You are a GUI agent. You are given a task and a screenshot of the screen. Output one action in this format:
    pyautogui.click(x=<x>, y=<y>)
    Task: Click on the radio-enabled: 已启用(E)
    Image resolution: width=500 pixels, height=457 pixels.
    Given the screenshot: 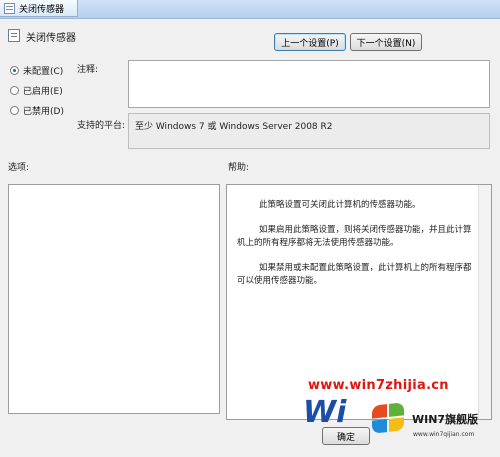 What is the action you would take?
    pyautogui.click(x=36, y=90)
    